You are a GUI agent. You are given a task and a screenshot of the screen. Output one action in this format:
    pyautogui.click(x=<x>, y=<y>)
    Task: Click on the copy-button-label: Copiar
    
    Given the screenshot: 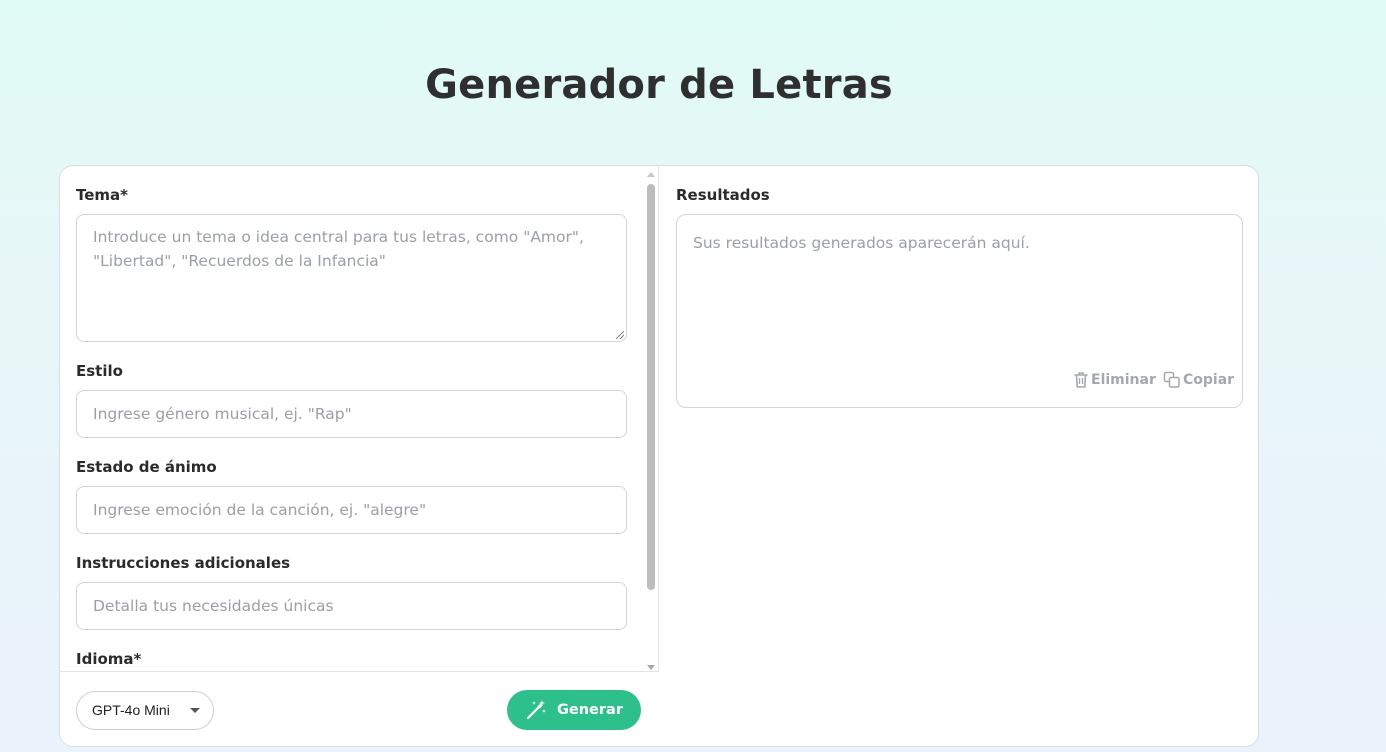 What is the action you would take?
    pyautogui.click(x=1209, y=380)
    